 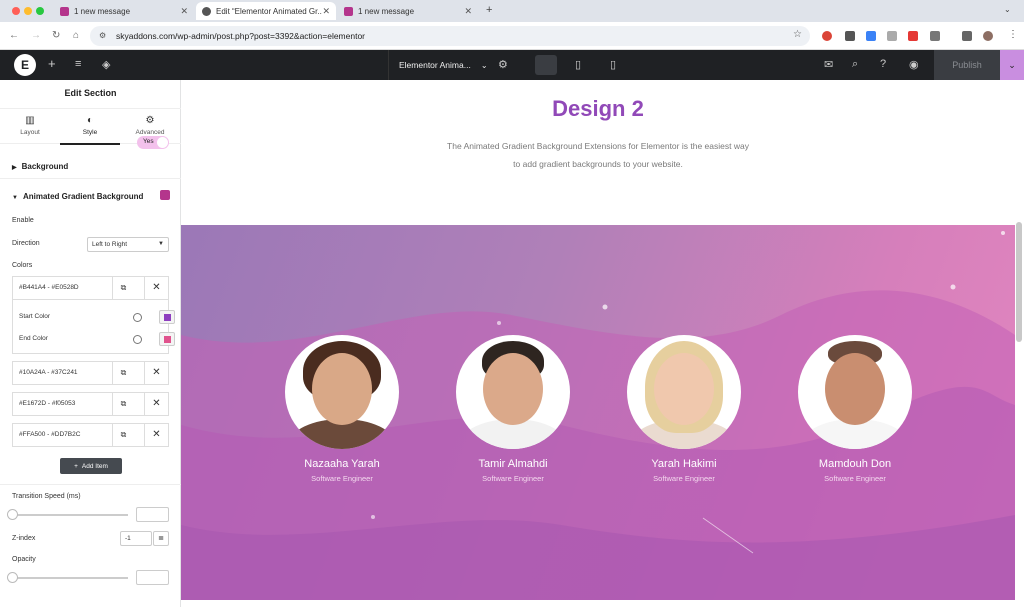 I want to click on back-icon: ←, so click(x=14, y=35).